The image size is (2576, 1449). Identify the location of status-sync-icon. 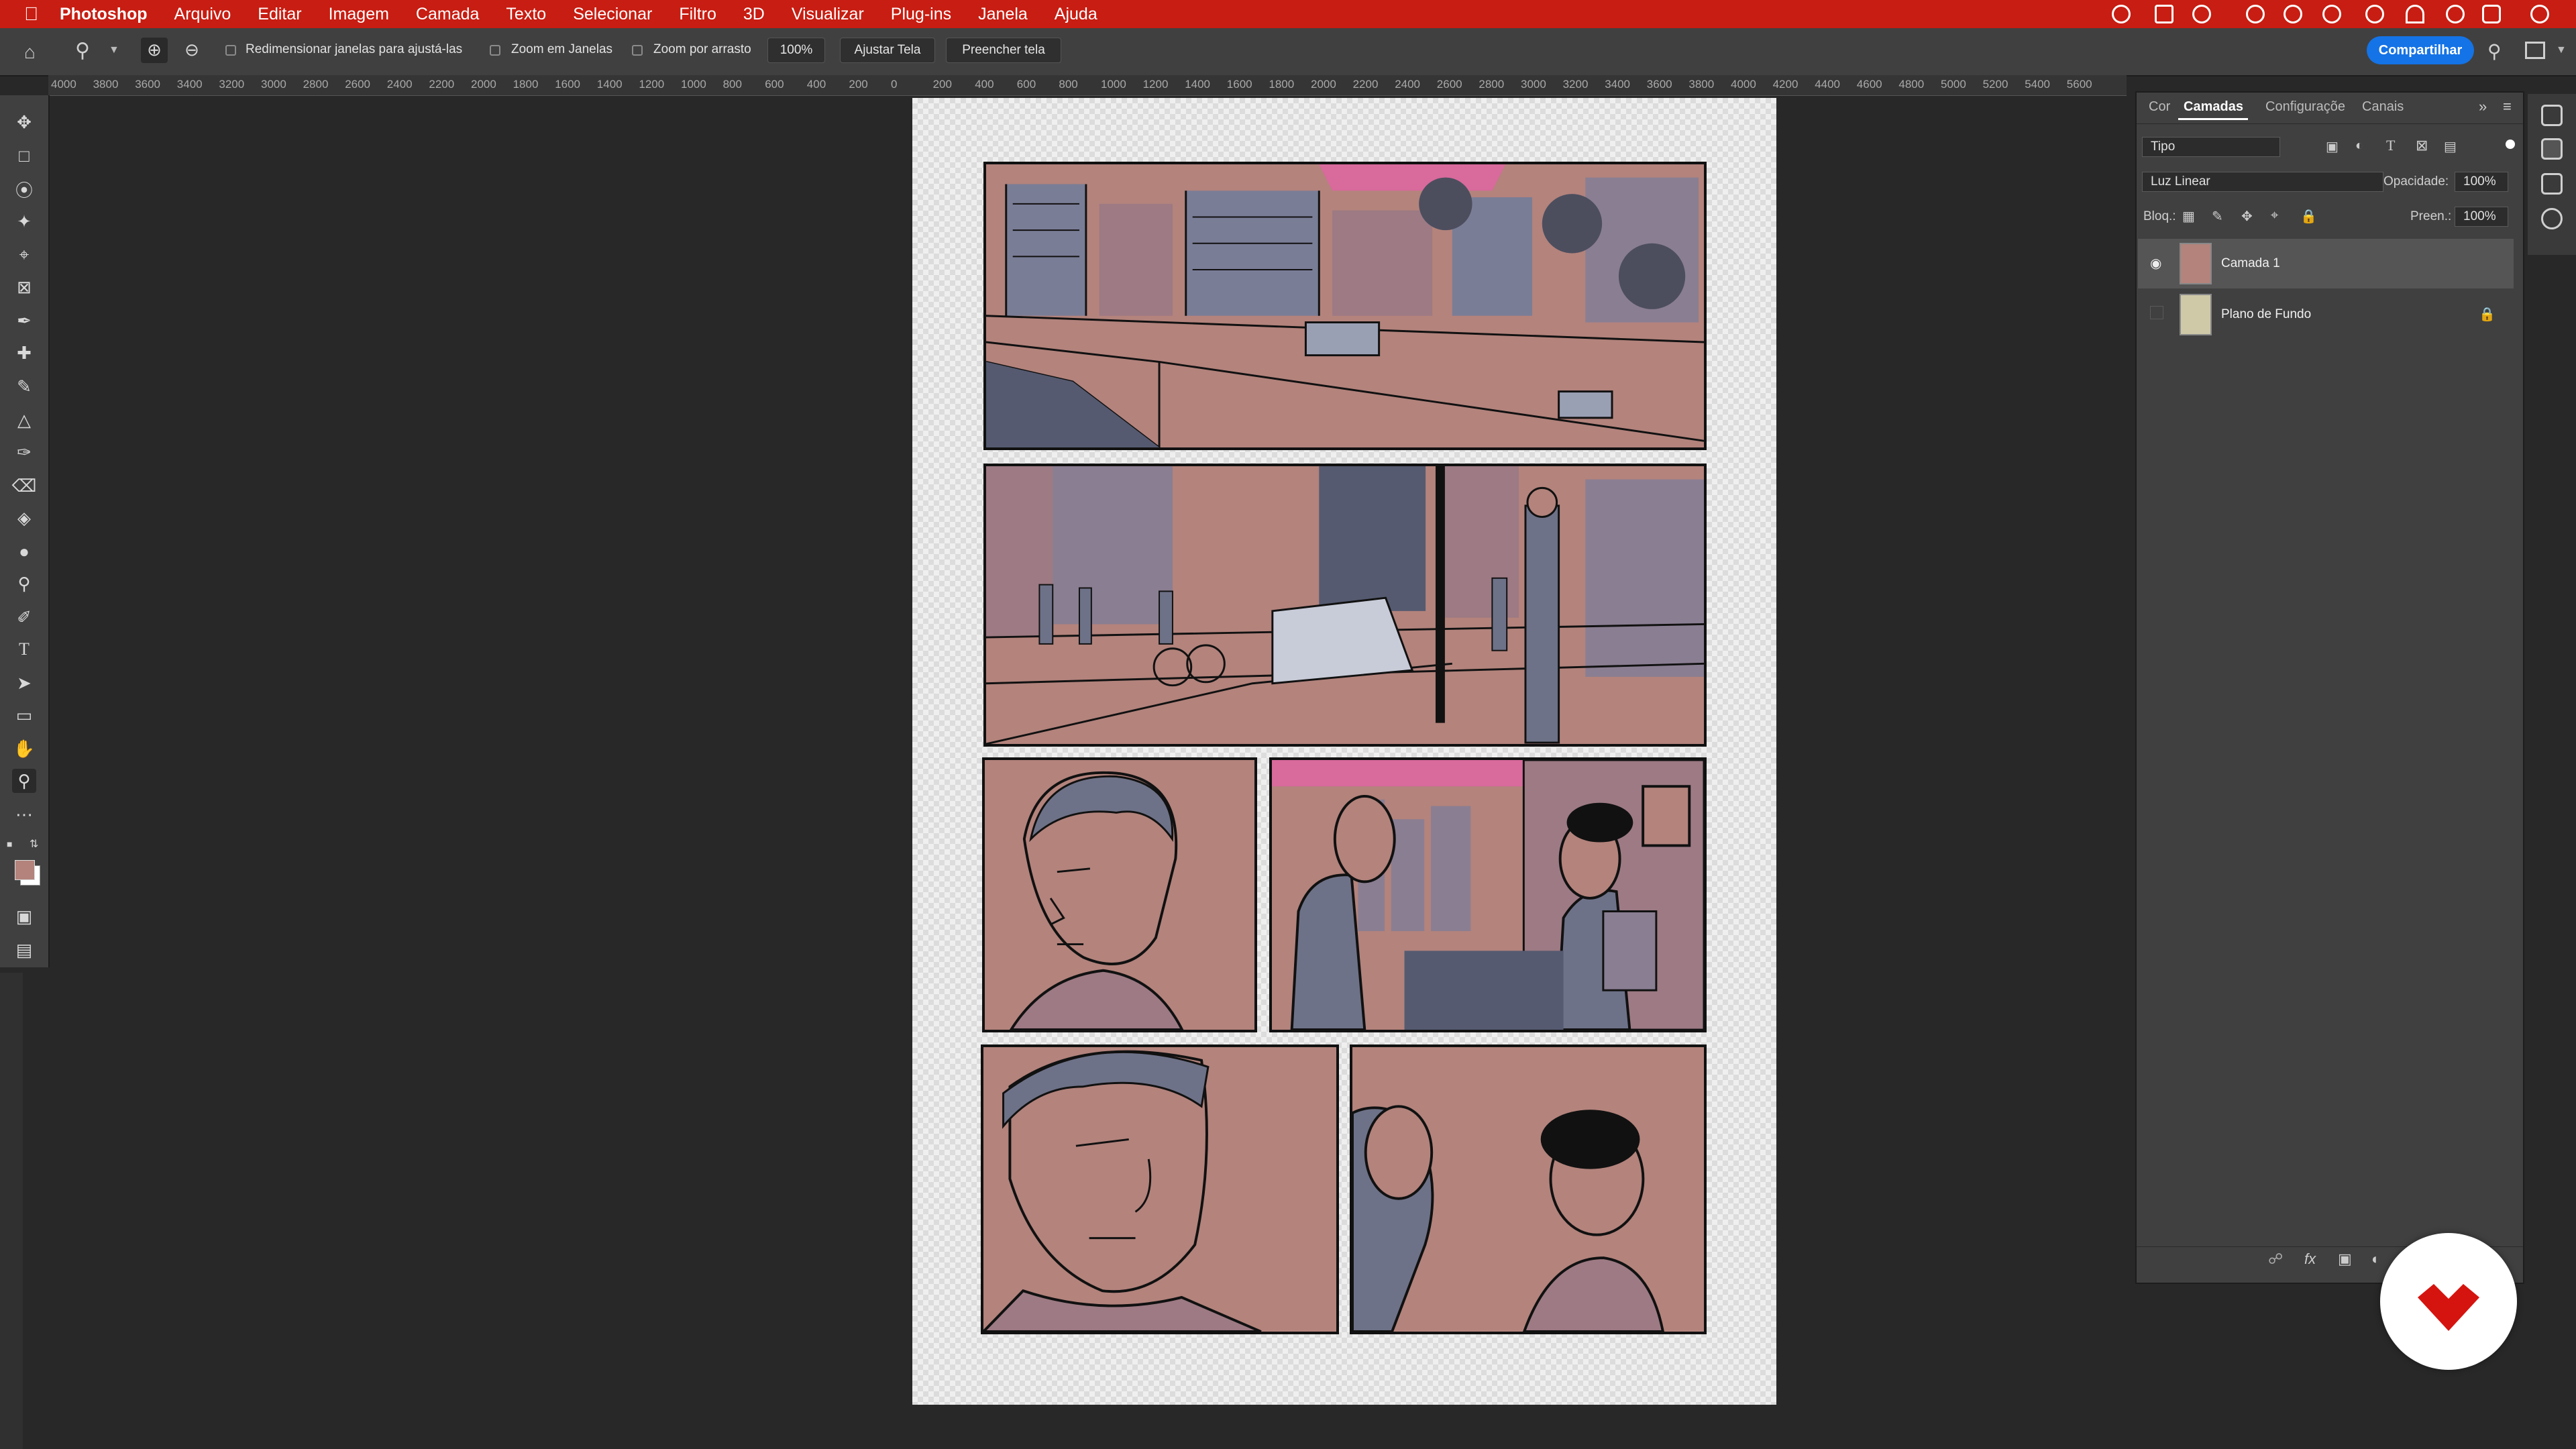
(2201, 14).